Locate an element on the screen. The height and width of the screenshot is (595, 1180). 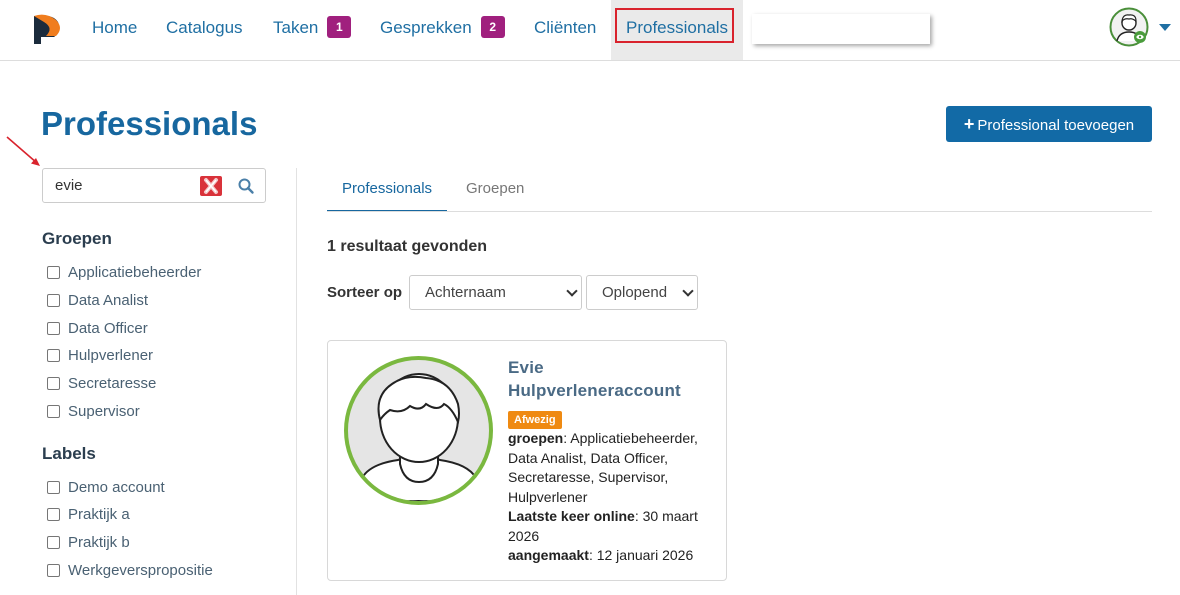
last-online-label: Laatste keer online is located at coordinates (571, 516).